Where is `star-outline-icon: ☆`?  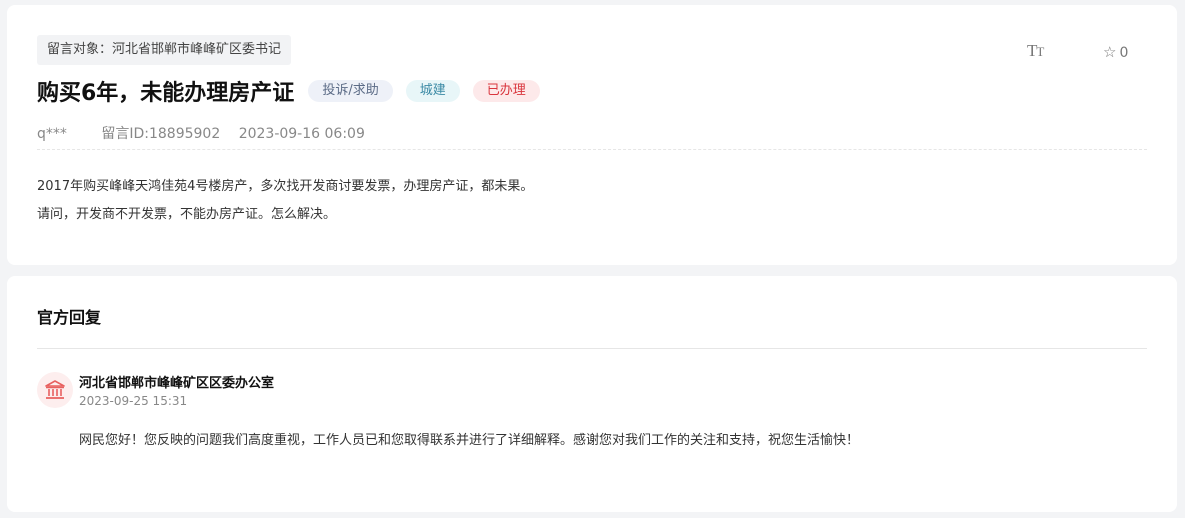
star-outline-icon: ☆ is located at coordinates (1110, 52).